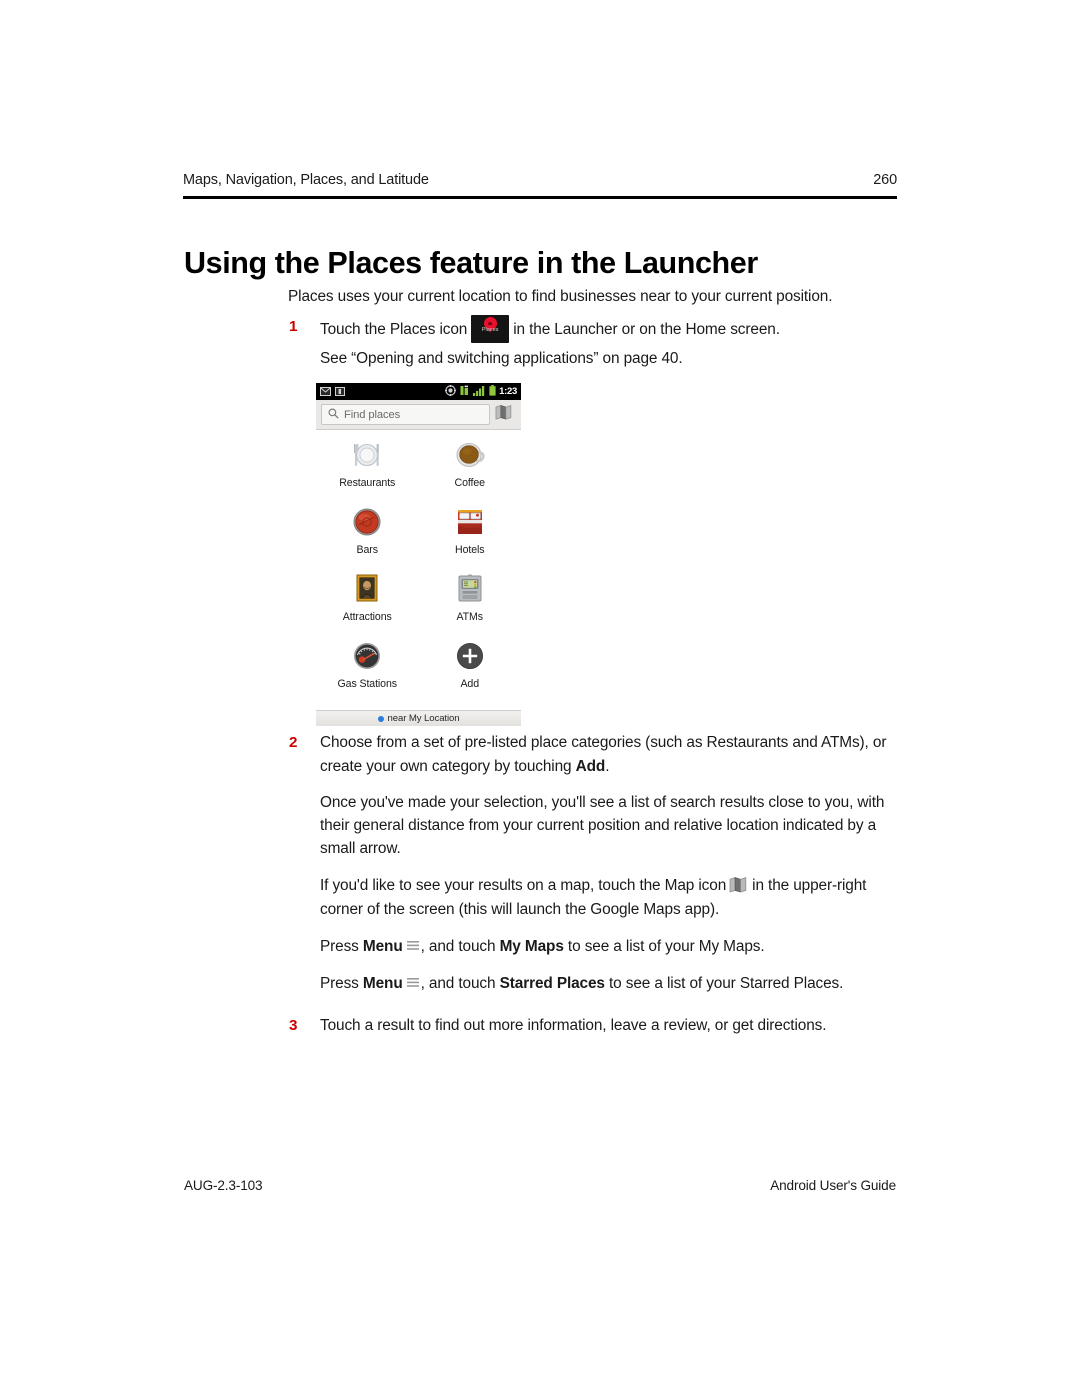 This screenshot has width=1080, height=1397. I want to click on location-dot-icon, so click(380, 718).